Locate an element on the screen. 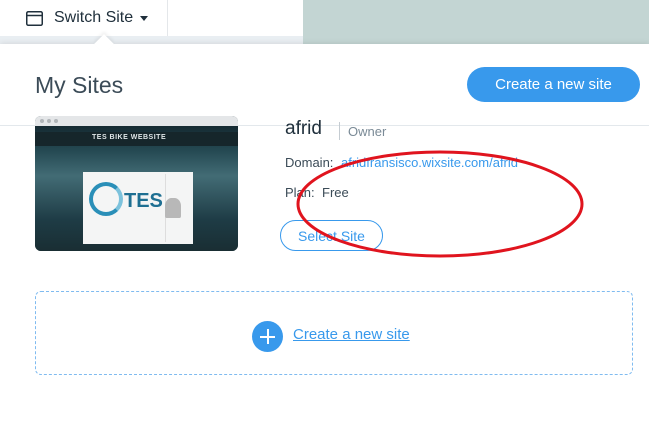  caret-down-icon is located at coordinates (144, 18).